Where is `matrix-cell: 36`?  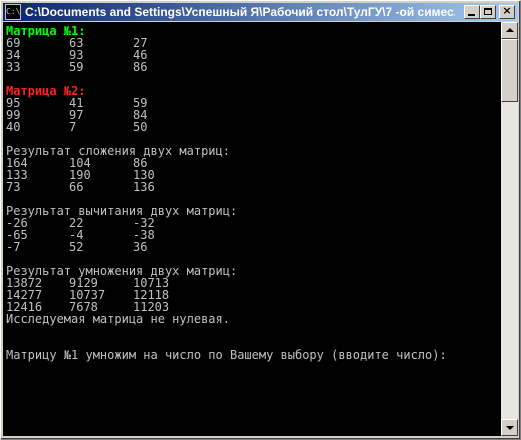
matrix-cell: 36 is located at coordinates (140, 247).